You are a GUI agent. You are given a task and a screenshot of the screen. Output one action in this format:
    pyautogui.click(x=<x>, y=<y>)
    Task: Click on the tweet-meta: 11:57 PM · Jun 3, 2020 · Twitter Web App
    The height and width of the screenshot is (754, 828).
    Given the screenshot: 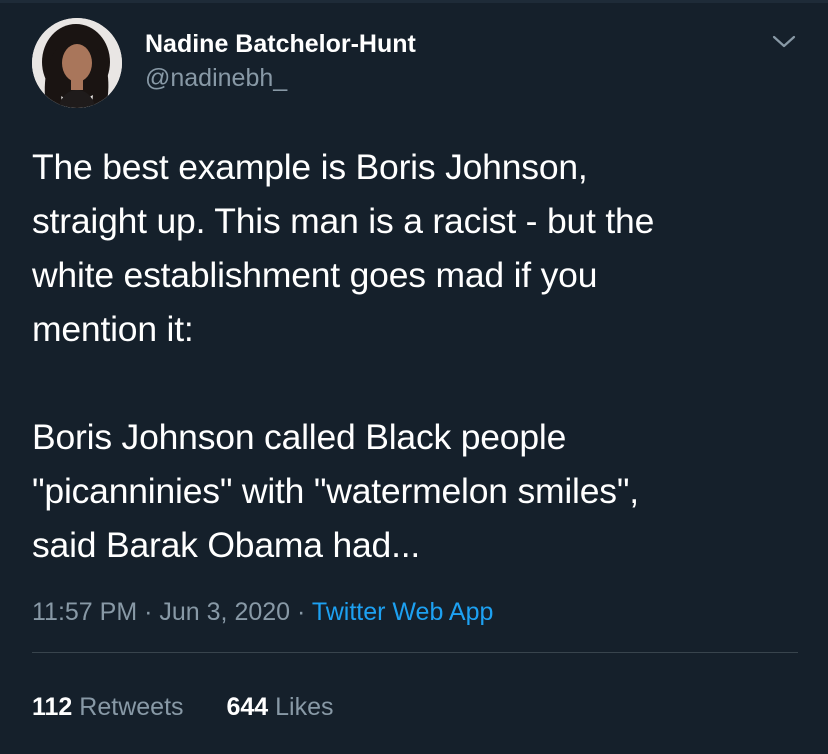 What is the action you would take?
    pyautogui.click(x=262, y=612)
    